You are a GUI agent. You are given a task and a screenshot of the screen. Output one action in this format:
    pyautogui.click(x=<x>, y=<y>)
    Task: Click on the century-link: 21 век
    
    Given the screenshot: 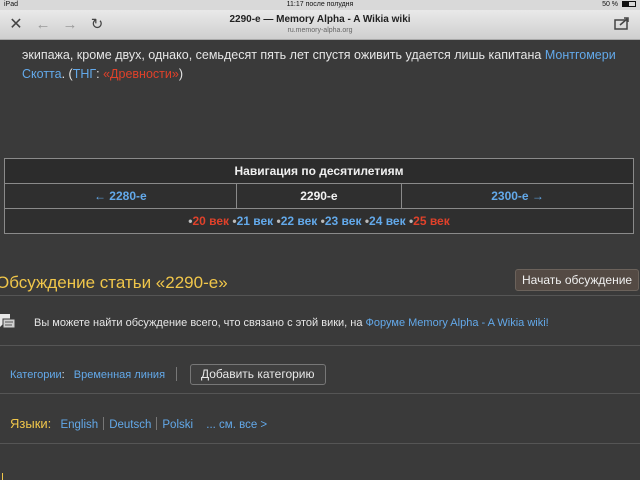 What is the action you would take?
    pyautogui.click(x=255, y=221)
    